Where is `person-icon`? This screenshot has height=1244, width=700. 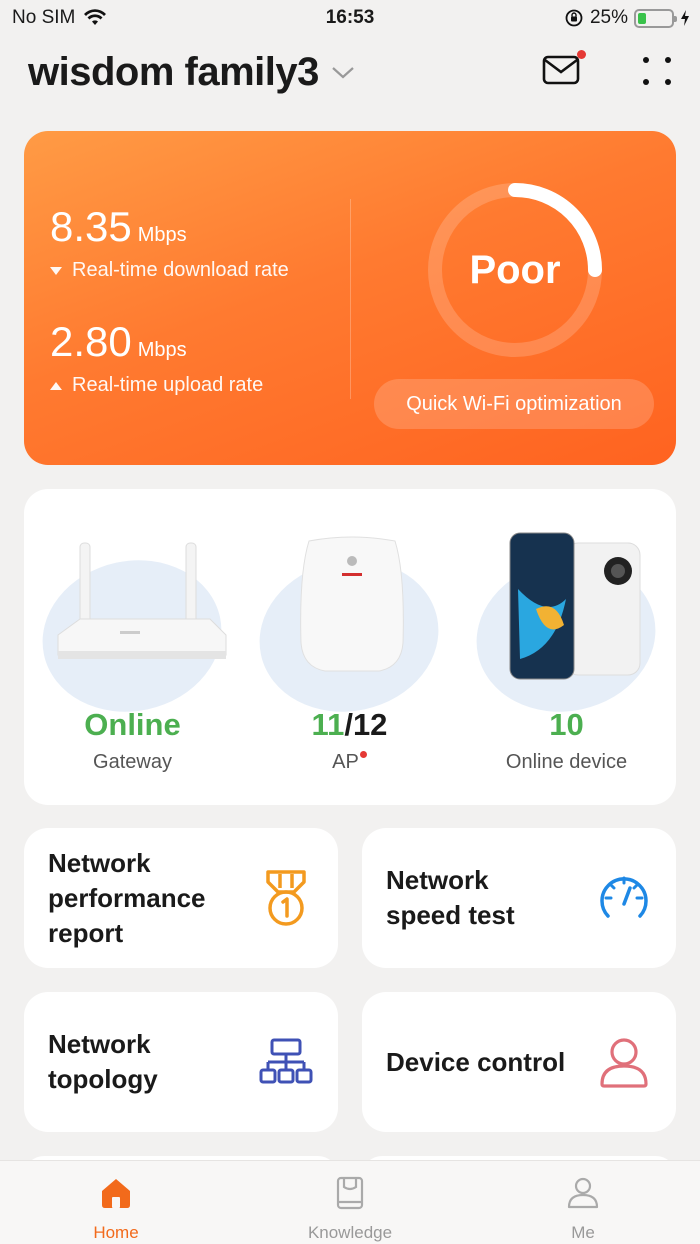
person-icon is located at coordinates (583, 1193).